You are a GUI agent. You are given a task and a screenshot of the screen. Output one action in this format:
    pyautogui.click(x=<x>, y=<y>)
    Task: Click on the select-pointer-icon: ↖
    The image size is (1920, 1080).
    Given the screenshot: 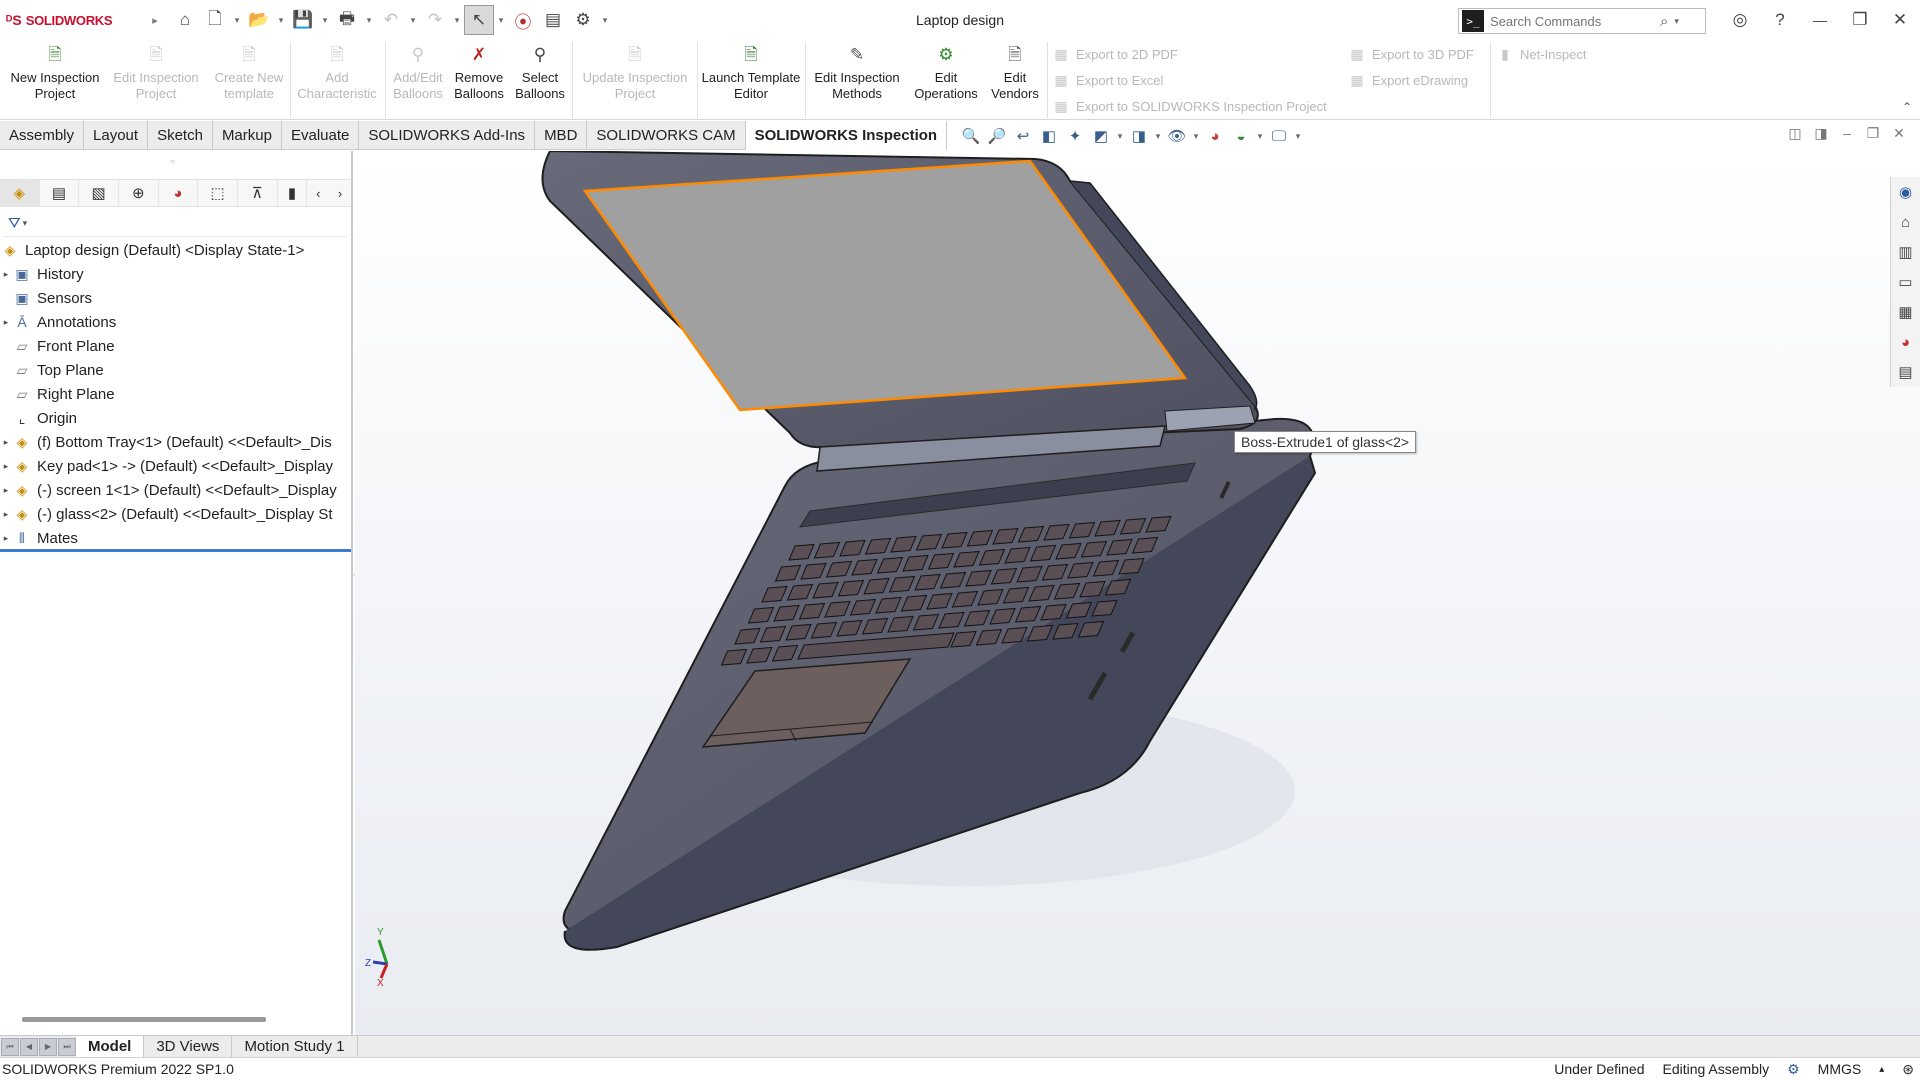 What is the action you would take?
    pyautogui.click(x=479, y=20)
    